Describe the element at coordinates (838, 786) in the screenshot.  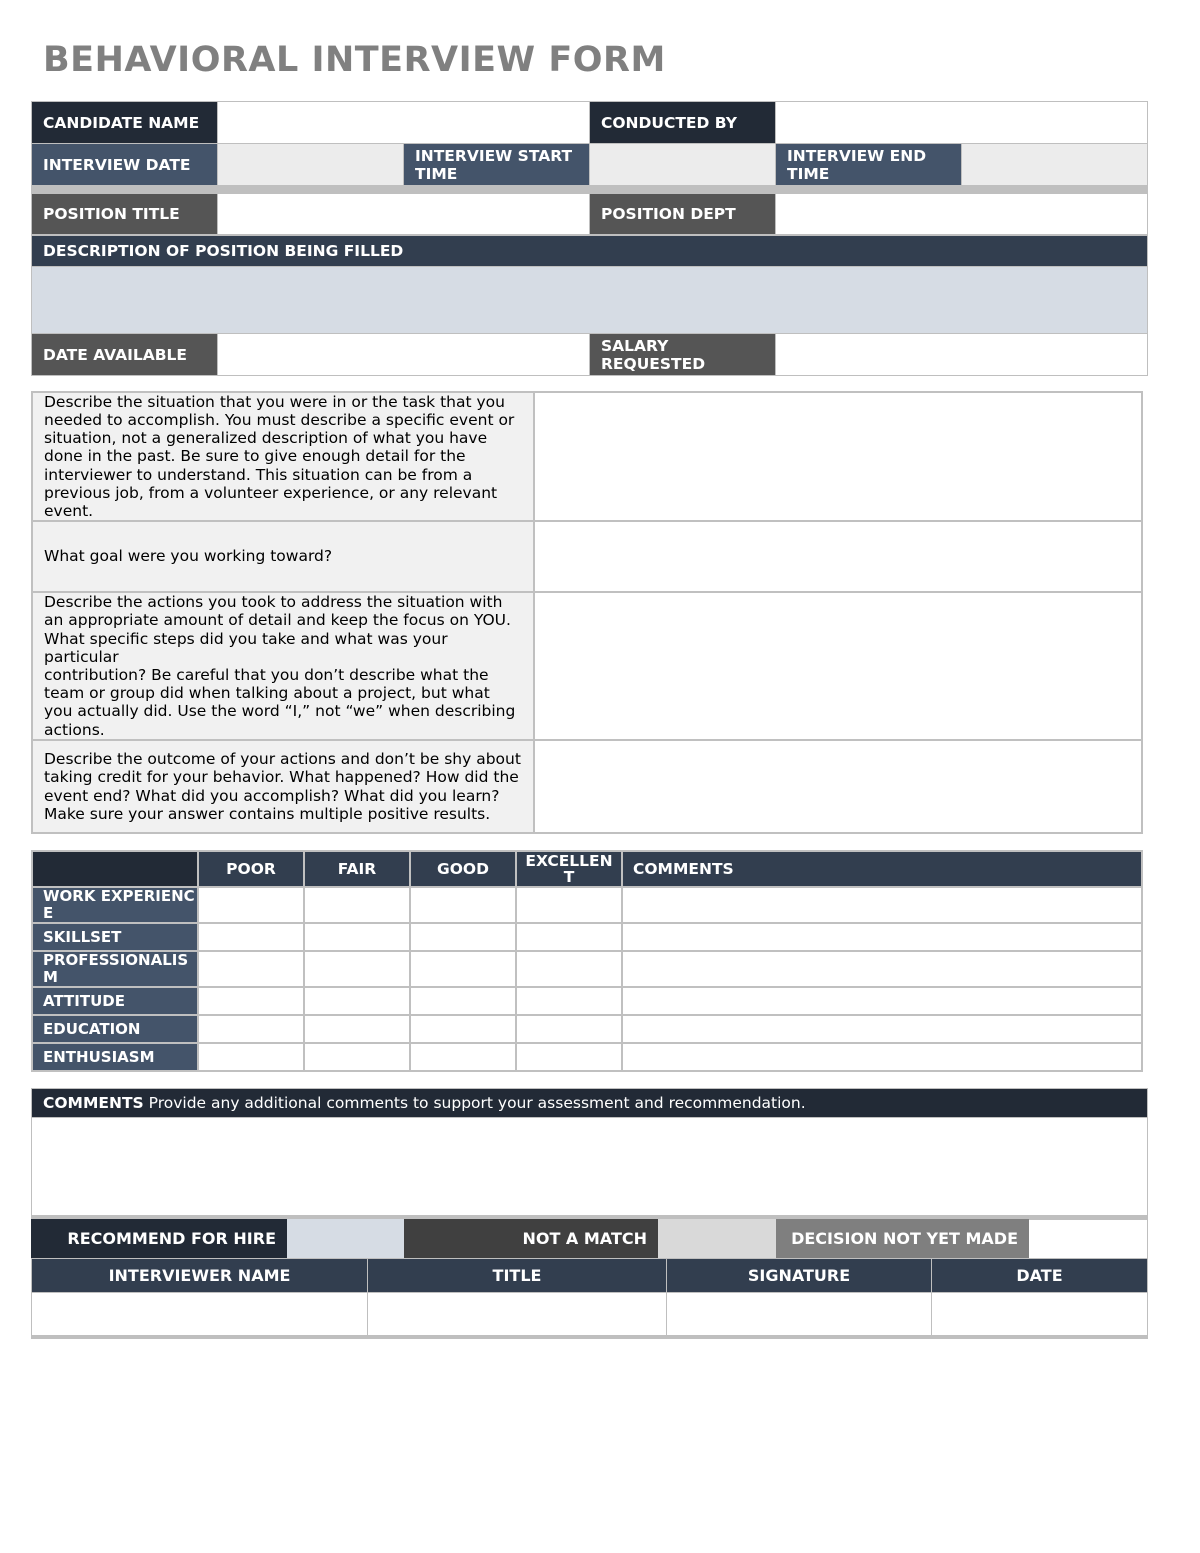
I see `answer-outcome-field` at that location.